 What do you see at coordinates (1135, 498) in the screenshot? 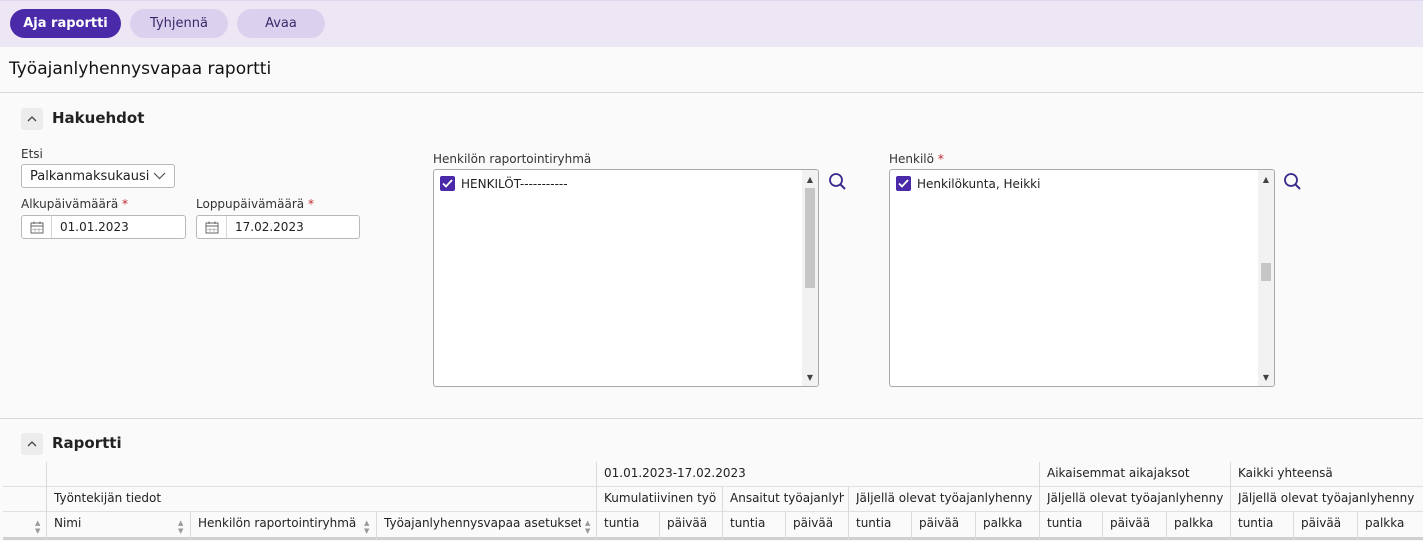
I see `previous-remaining-header: Jäljellä olevat työajanlyhenny` at bounding box center [1135, 498].